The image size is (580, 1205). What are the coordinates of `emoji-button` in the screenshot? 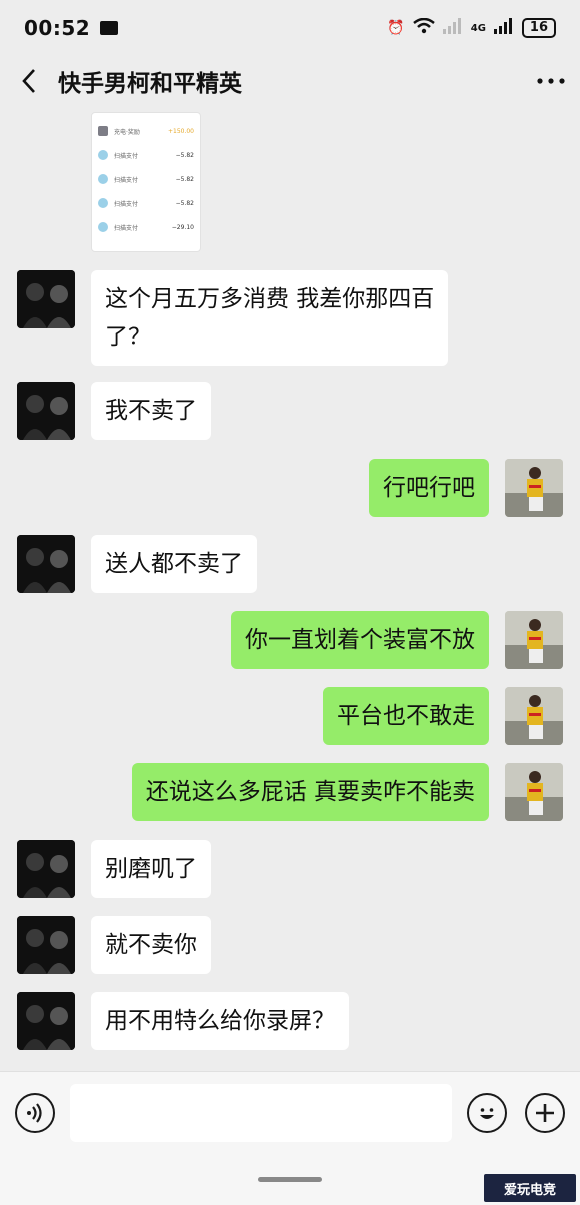 It's located at (487, 1113).